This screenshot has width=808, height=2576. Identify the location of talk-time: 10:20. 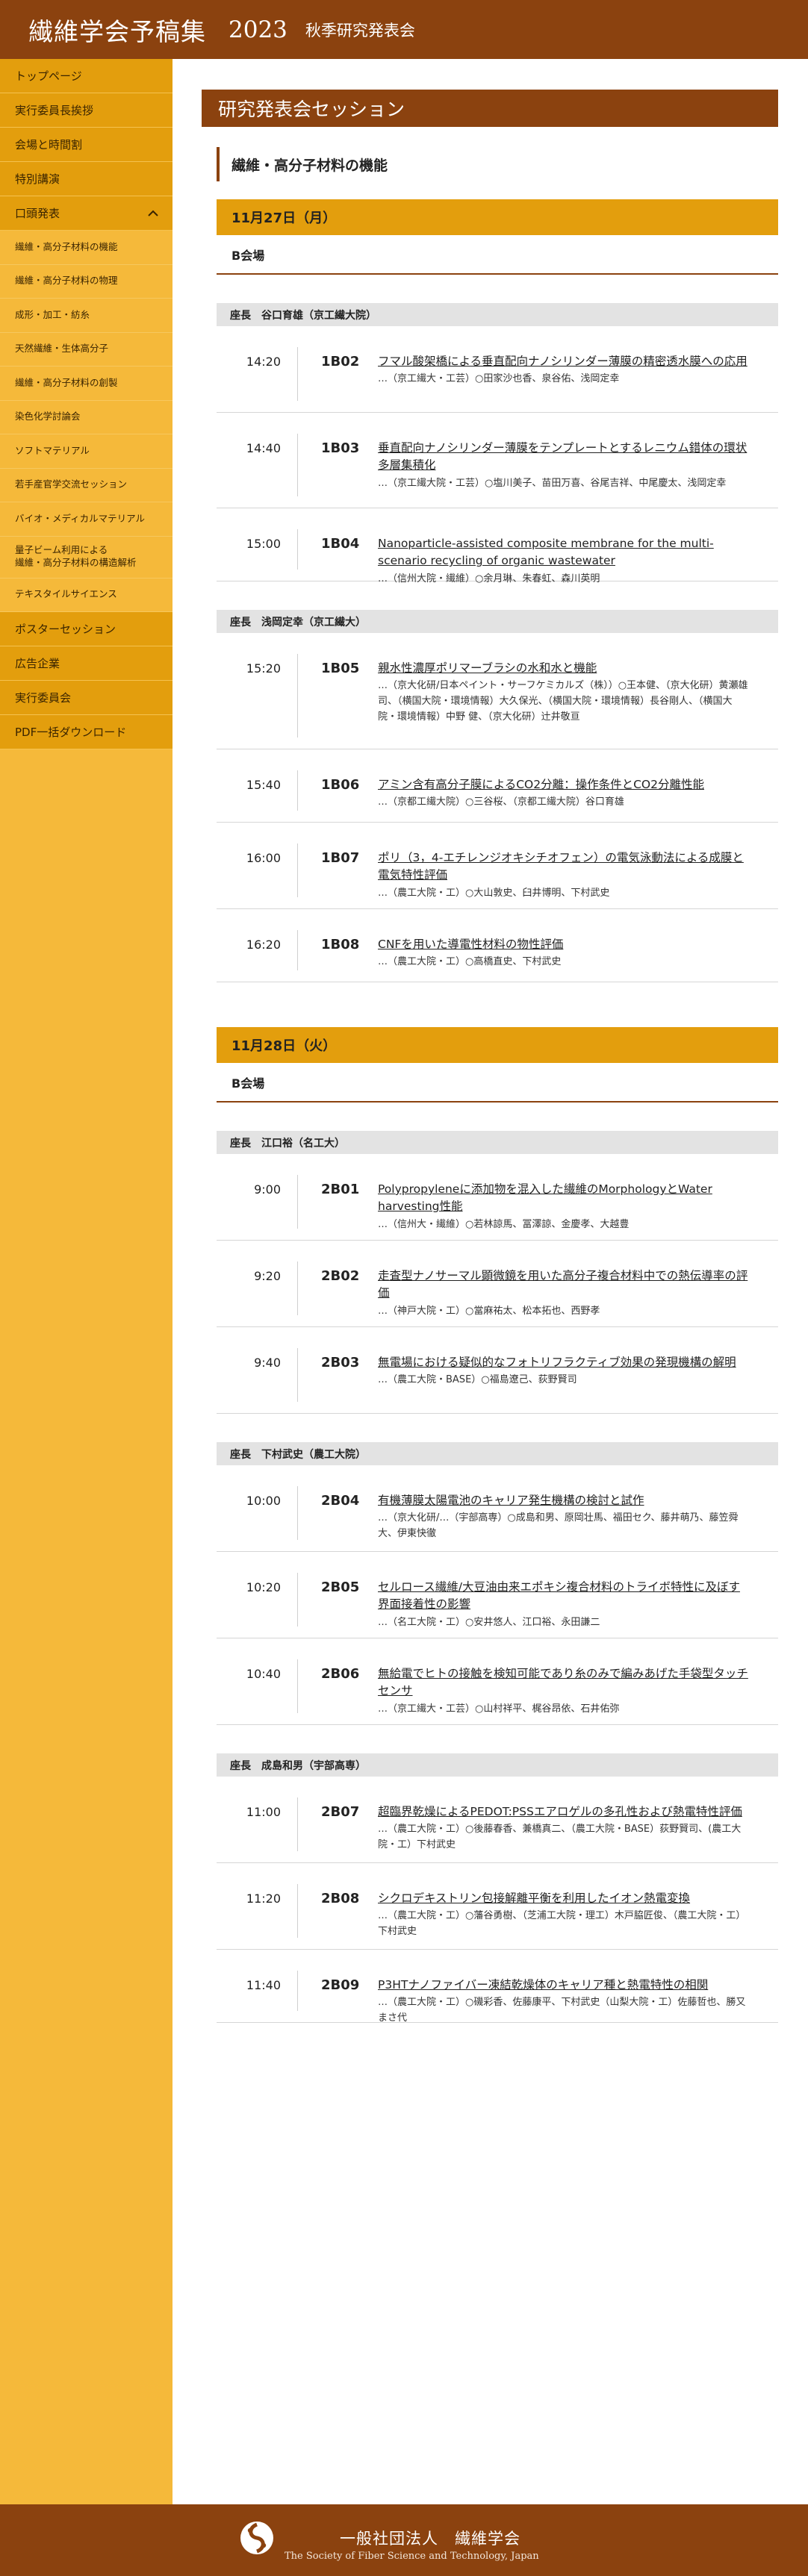
(263, 1587).